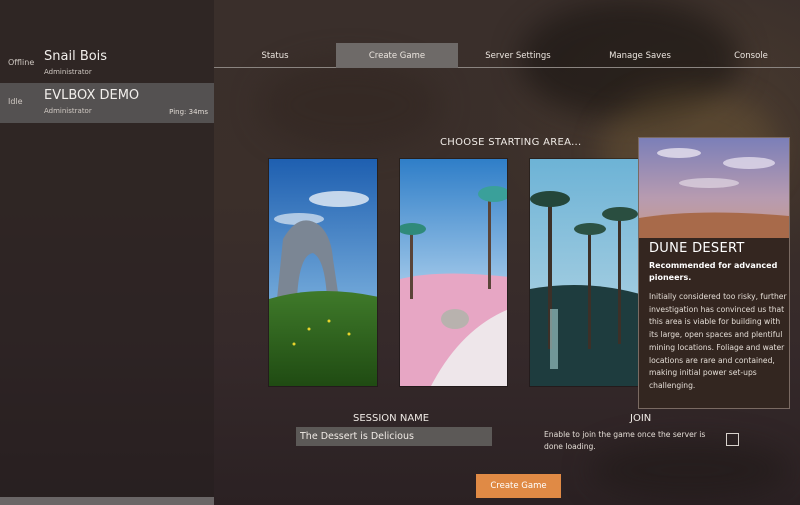  I want to click on area-card-grass-fields, so click(323, 272).